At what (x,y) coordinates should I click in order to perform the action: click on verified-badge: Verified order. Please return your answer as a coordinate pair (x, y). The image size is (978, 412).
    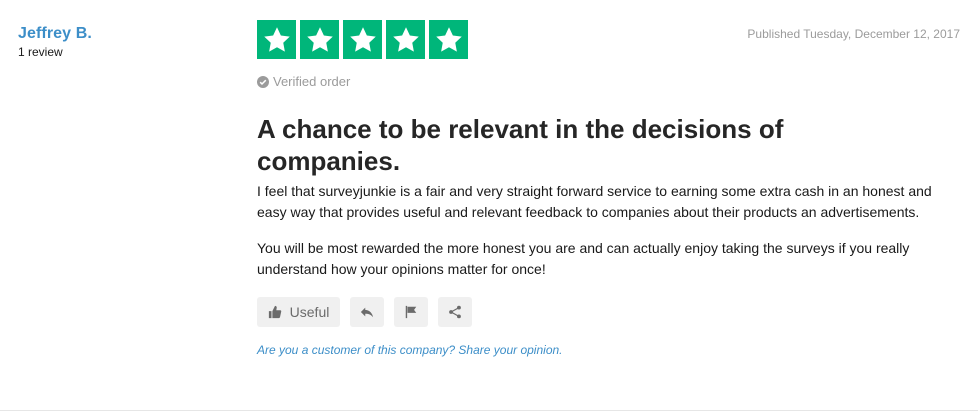
    Looking at the image, I should click on (303, 81).